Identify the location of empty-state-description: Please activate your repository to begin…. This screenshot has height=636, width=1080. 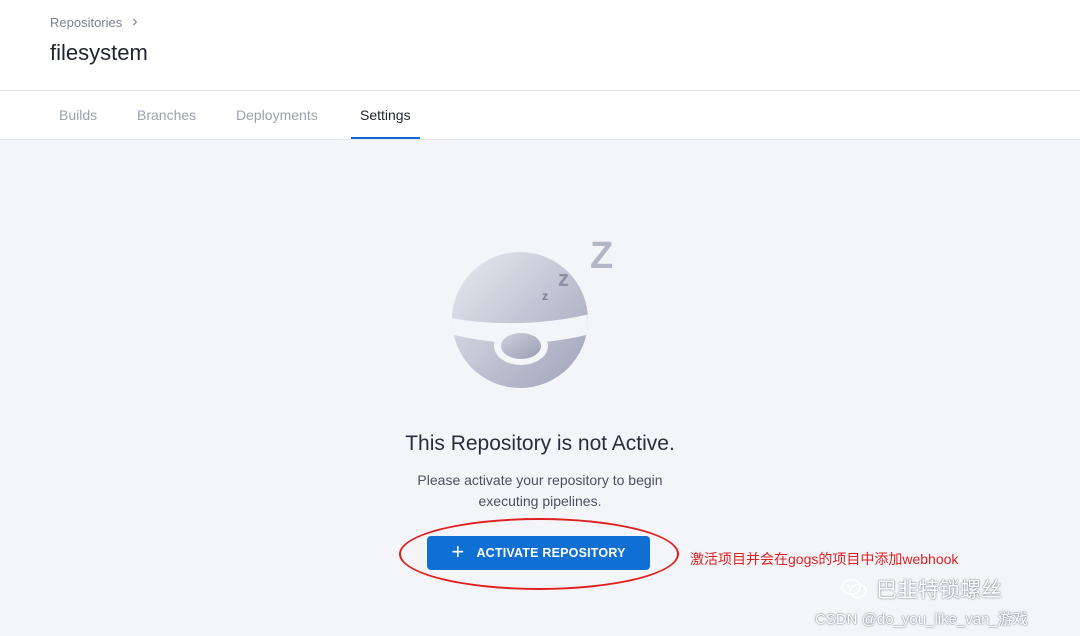
(540, 491).